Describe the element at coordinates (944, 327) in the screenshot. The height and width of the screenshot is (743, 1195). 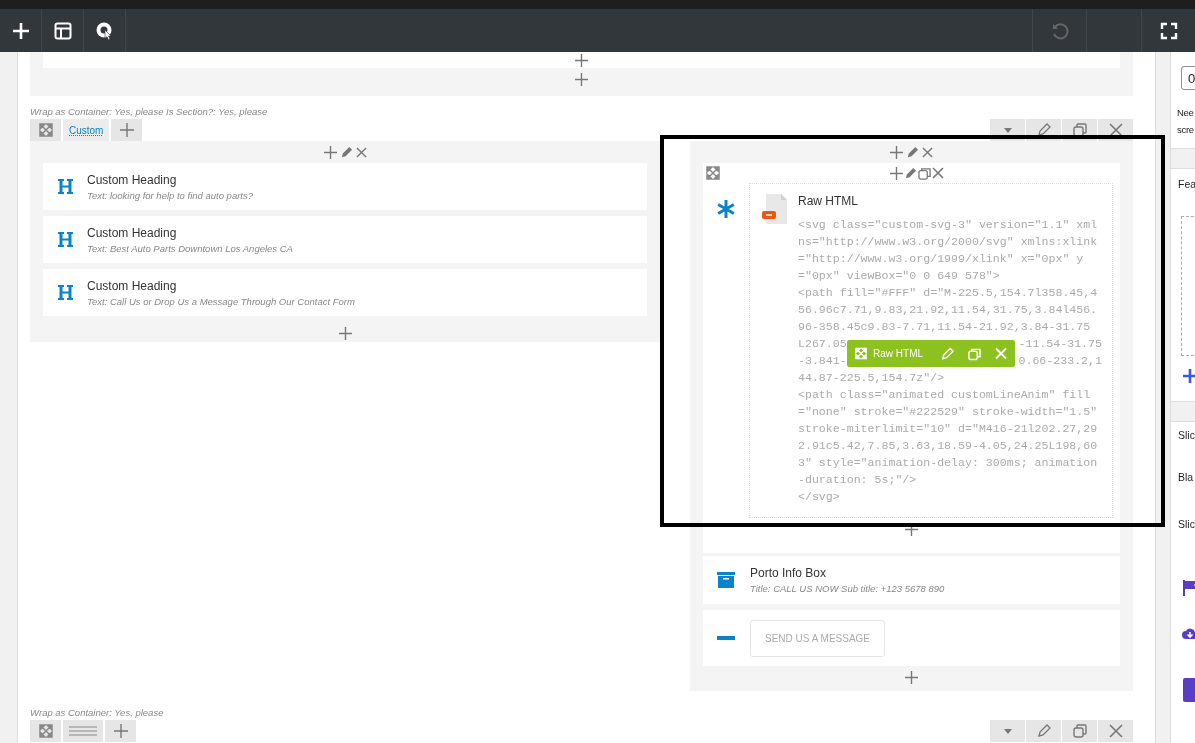
I see `code-line: 96-358.45c9.83-7.71,11.54-21.92,3.84-31.75` at that location.